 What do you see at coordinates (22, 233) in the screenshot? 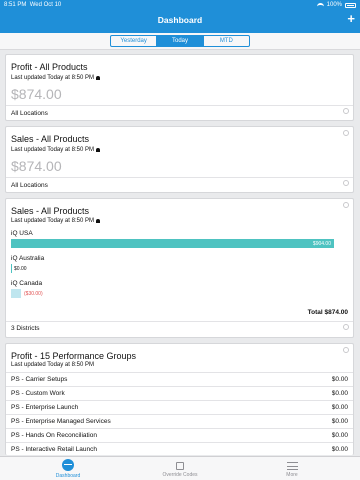
I see `location-label-usa: iQ USA` at bounding box center [22, 233].